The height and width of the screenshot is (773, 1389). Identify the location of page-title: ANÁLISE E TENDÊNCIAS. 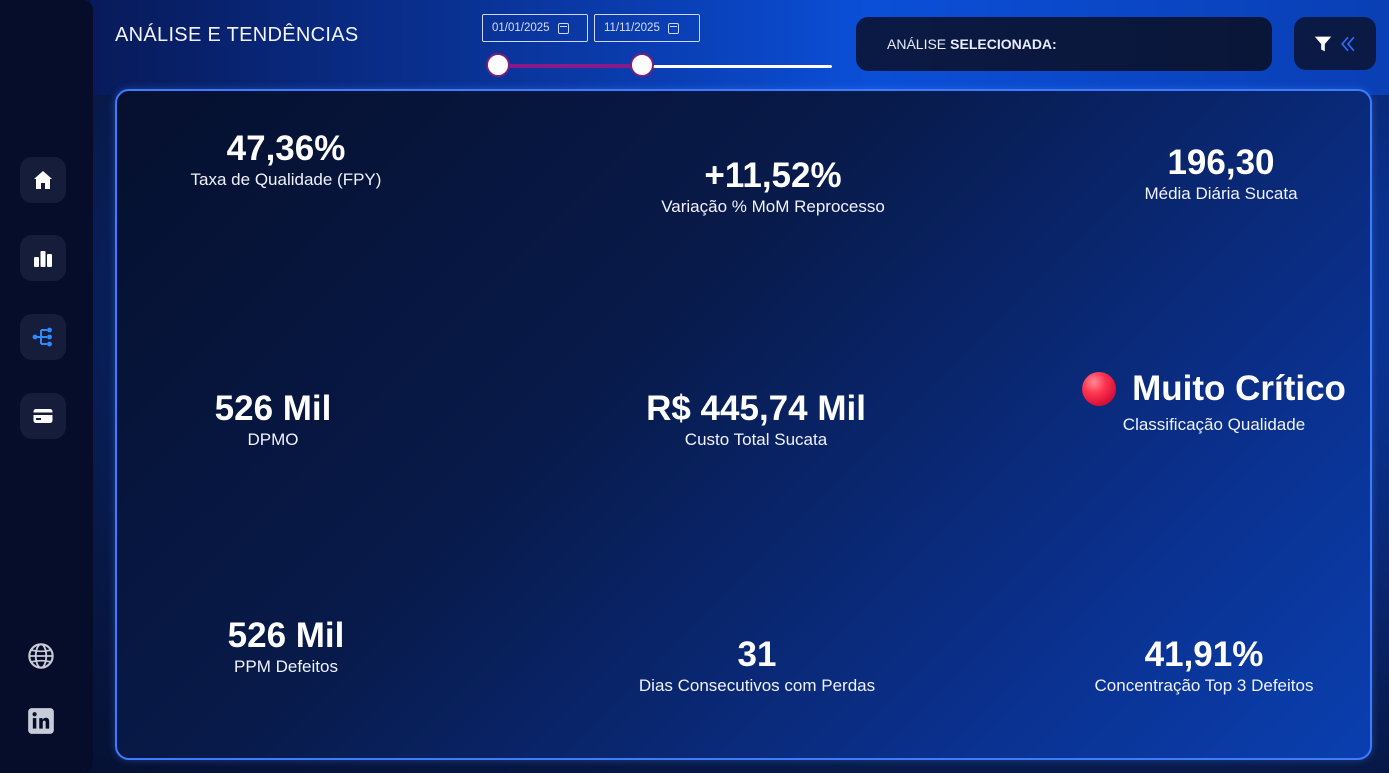
(237, 35).